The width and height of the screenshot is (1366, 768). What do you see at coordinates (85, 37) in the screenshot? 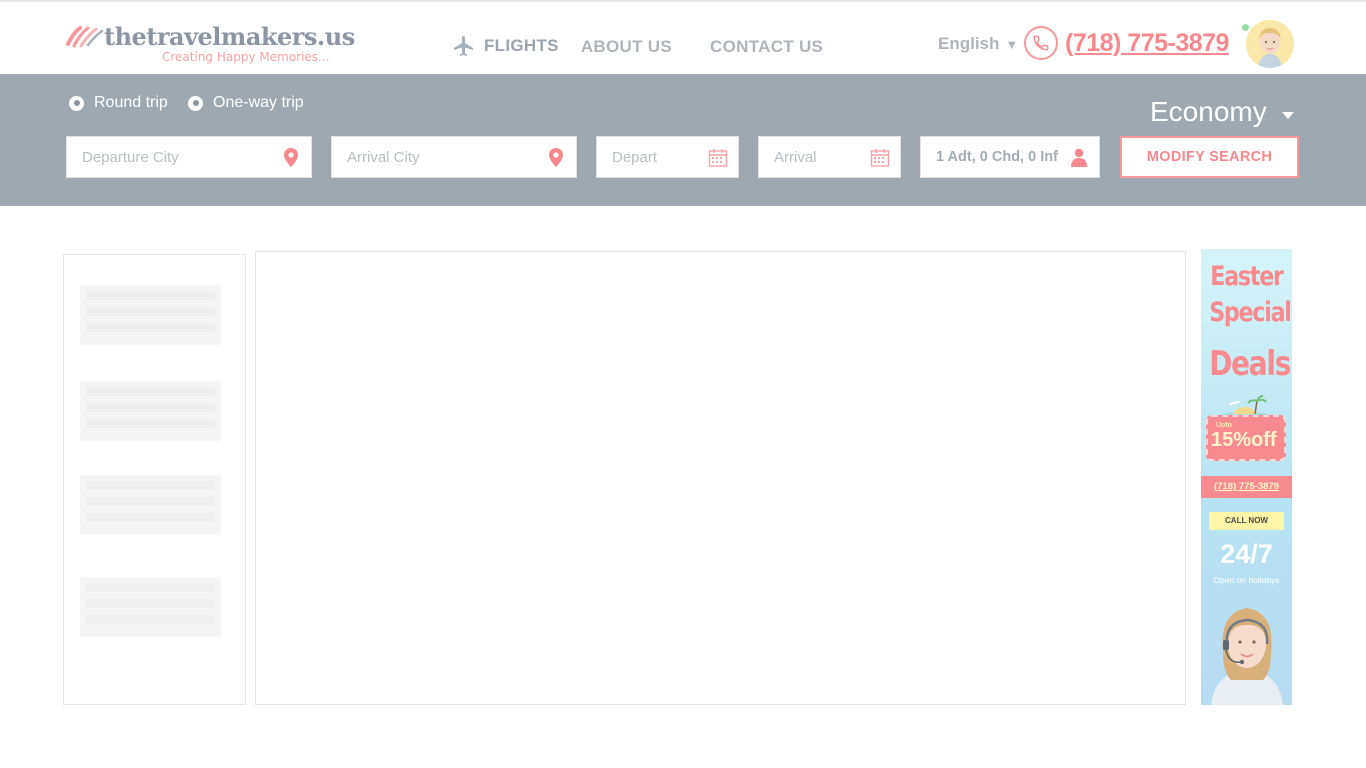
I see `logo-stripes-icon` at bounding box center [85, 37].